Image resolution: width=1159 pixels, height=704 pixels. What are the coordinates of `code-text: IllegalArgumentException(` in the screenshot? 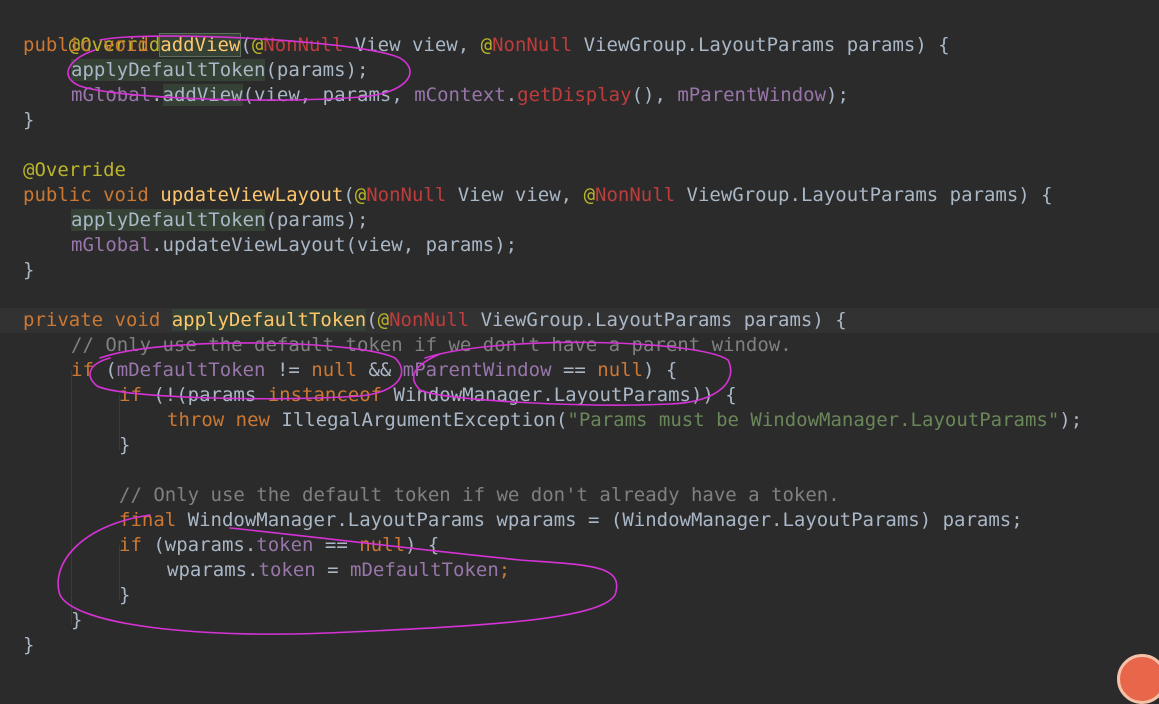 It's located at (424, 420).